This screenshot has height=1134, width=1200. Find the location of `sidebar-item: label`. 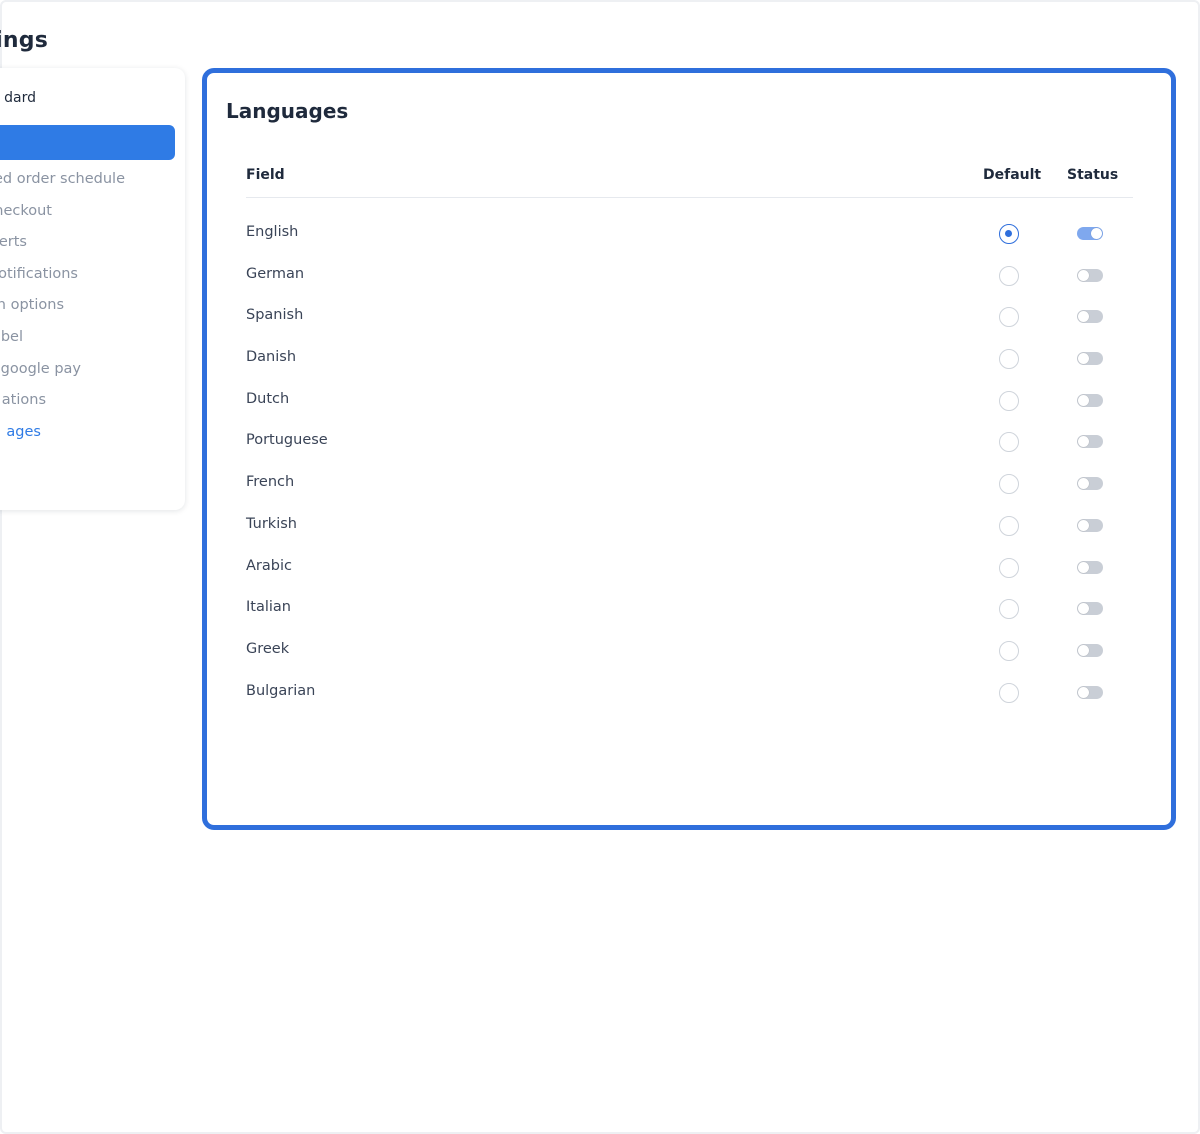

sidebar-item: label is located at coordinates (91, 342).